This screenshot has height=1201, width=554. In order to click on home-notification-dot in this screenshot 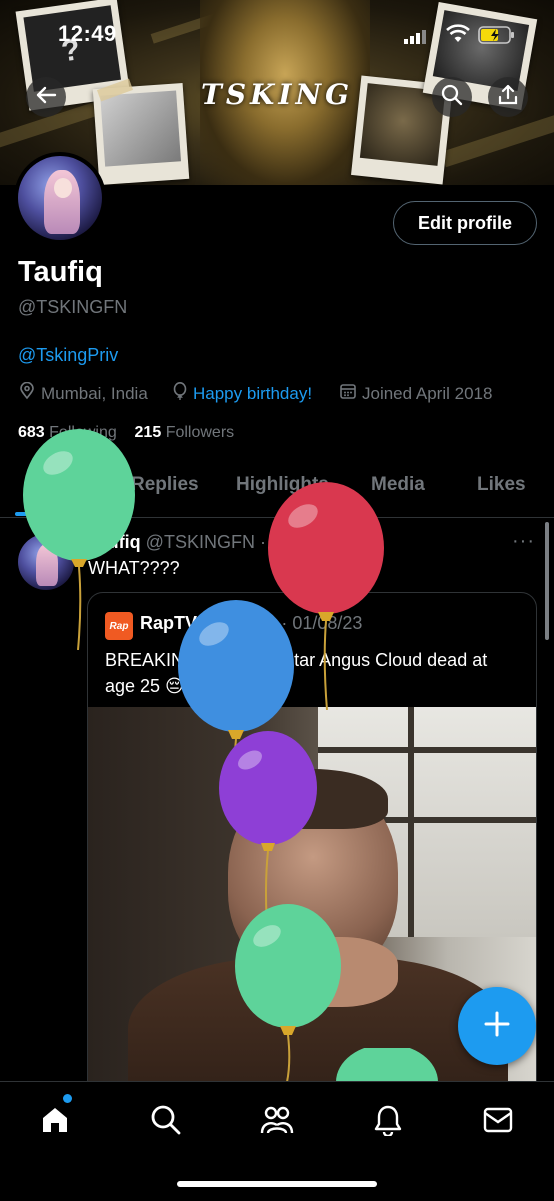, I will do `click(67, 1098)`.